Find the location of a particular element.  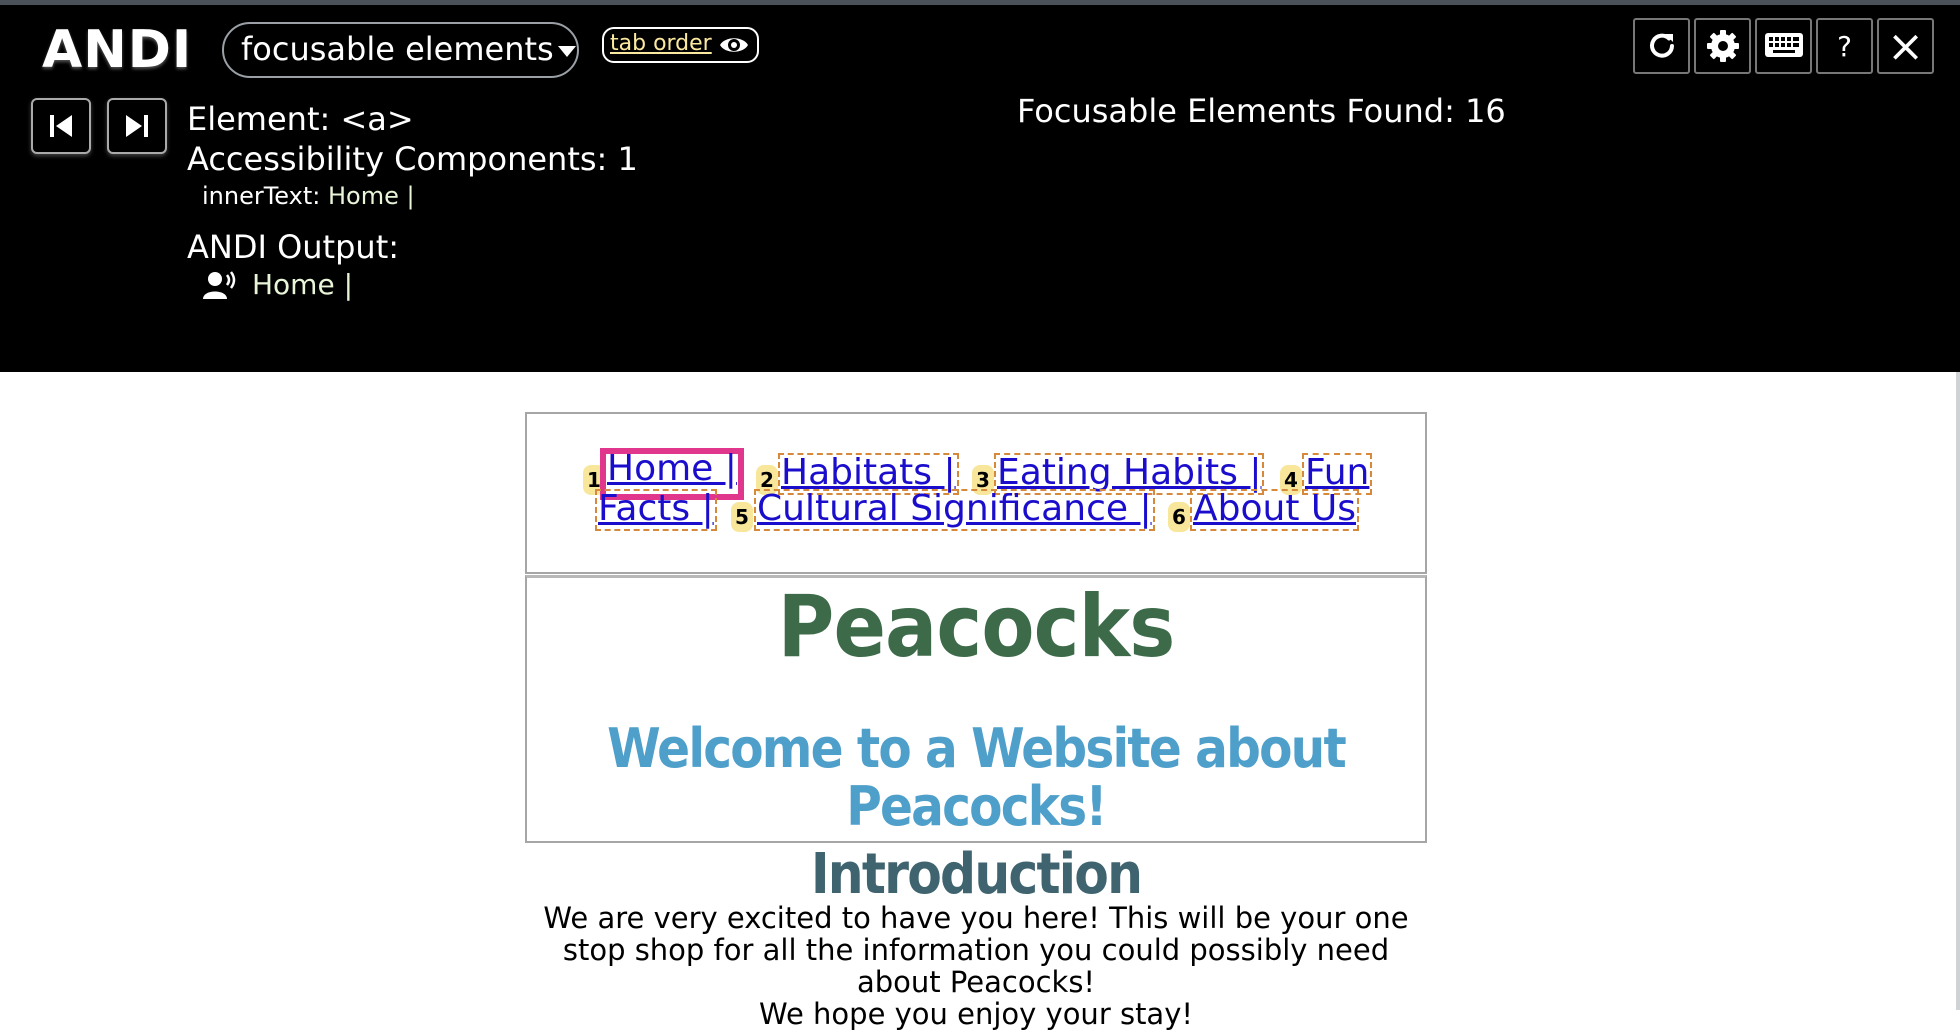

refresh-button is located at coordinates (1661, 46).